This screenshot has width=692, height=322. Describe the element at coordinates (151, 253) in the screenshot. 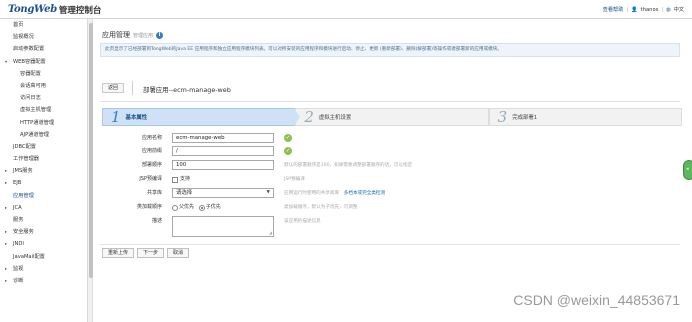

I see `next-button: 下一步` at that location.